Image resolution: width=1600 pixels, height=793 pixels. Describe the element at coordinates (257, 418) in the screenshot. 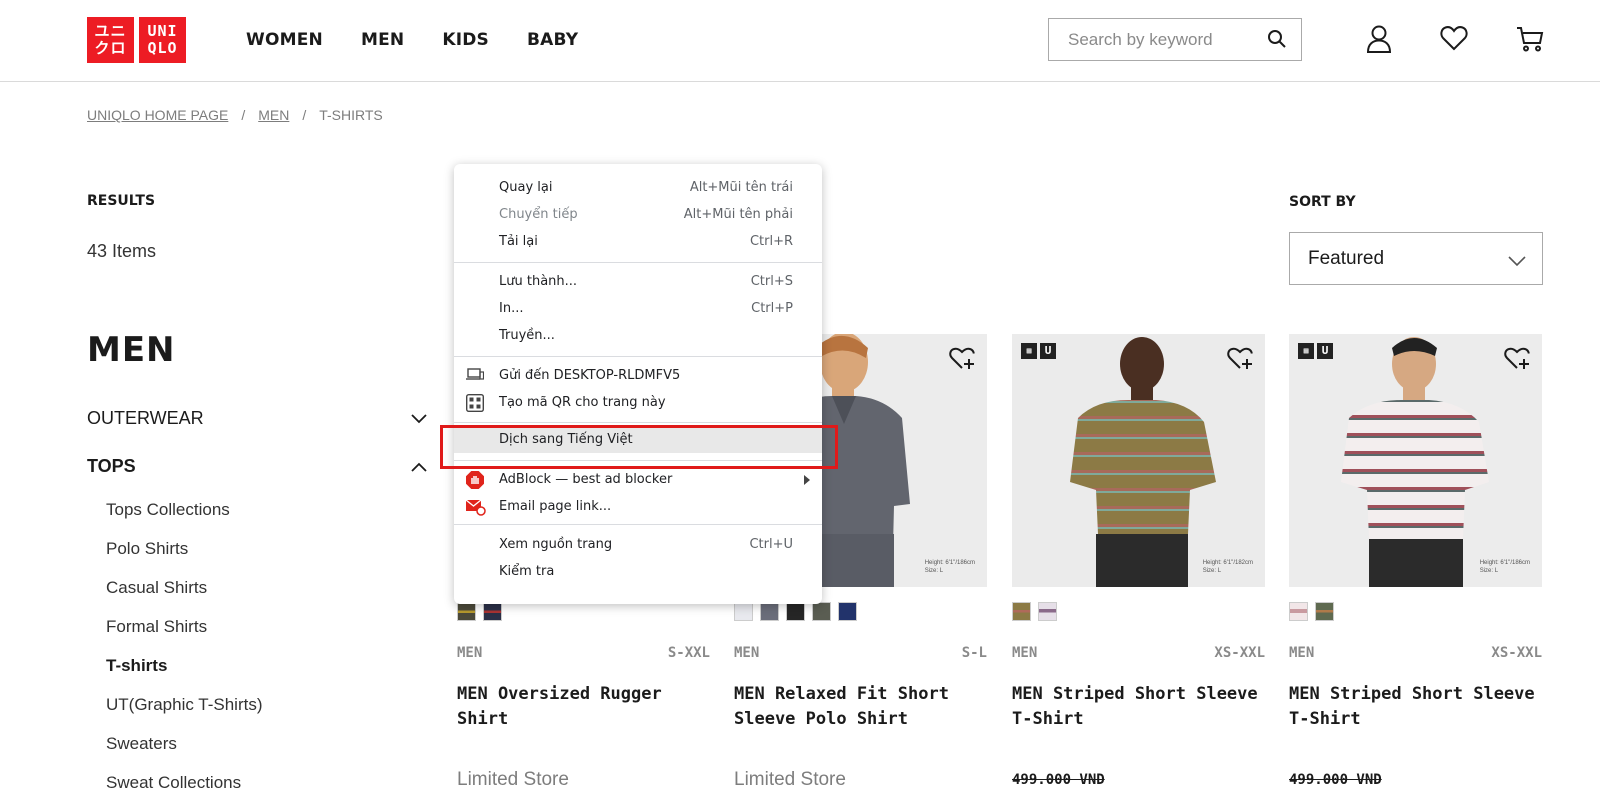

I see `category-outerwear: OUTERWEAR` at that location.